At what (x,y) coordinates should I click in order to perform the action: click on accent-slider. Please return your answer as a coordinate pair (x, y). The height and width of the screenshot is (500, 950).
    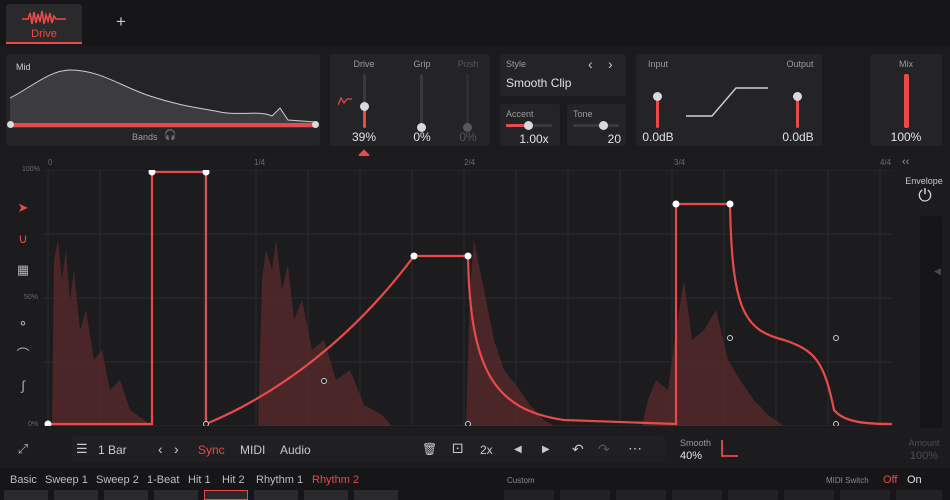
    Looking at the image, I should click on (529, 125).